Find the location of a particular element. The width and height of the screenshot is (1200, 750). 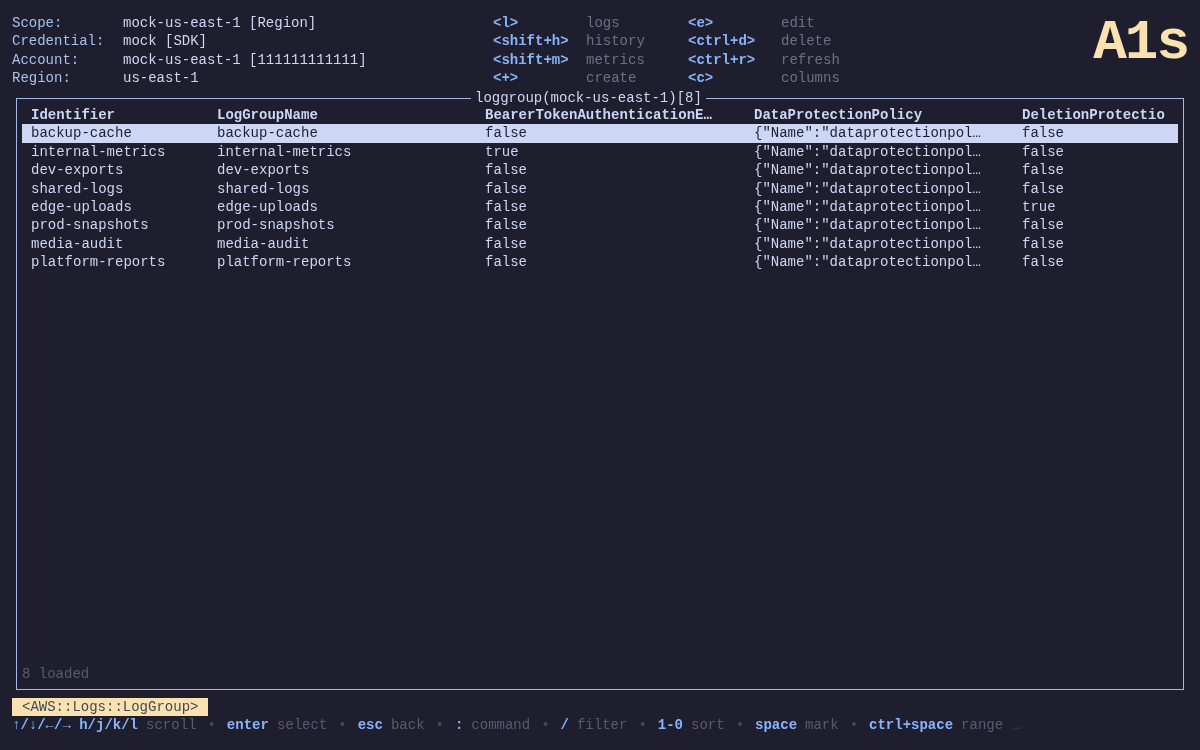

shortcut-action: refresh is located at coordinates (810, 60).